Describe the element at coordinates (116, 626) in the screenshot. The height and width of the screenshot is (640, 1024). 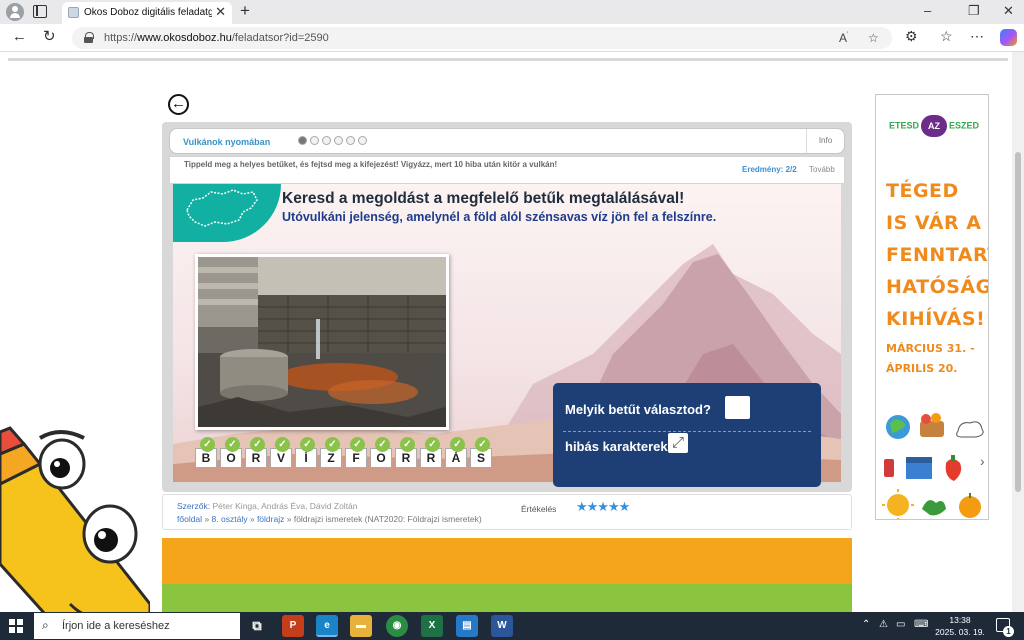
I see `search-placeholder: Írjon ide a kereséshez` at that location.